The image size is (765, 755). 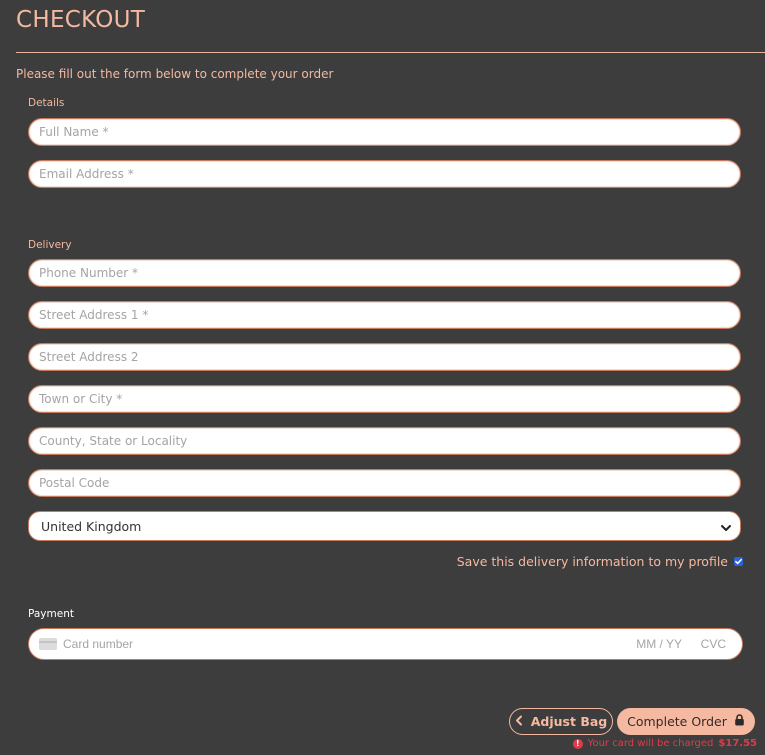 I want to click on street-address-1-field, so click(x=384, y=315).